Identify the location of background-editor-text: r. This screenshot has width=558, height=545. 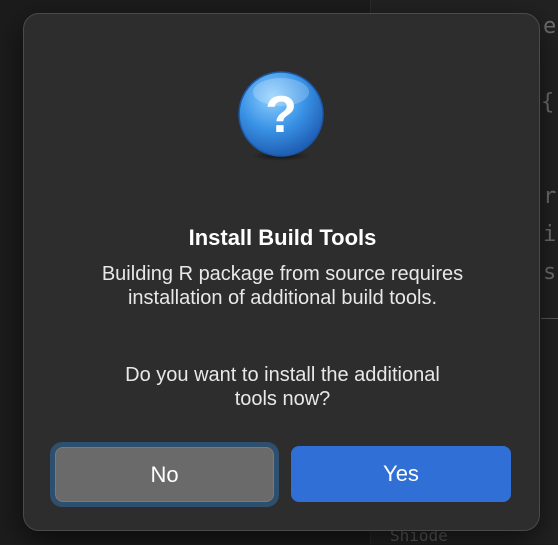
(550, 196).